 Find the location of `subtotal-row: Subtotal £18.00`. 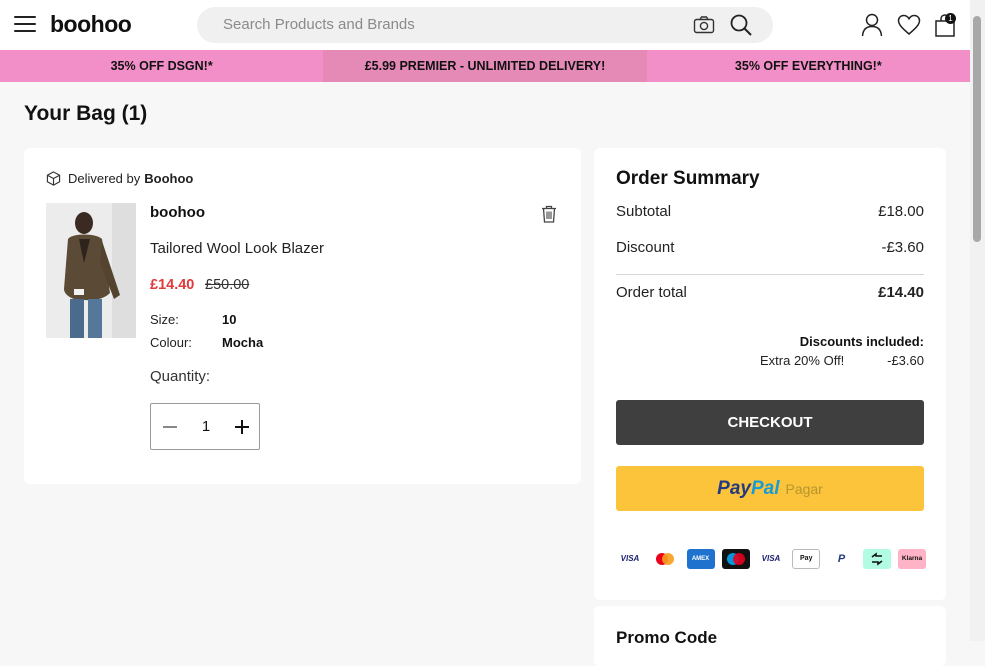

subtotal-row: Subtotal £18.00 is located at coordinates (770, 211).